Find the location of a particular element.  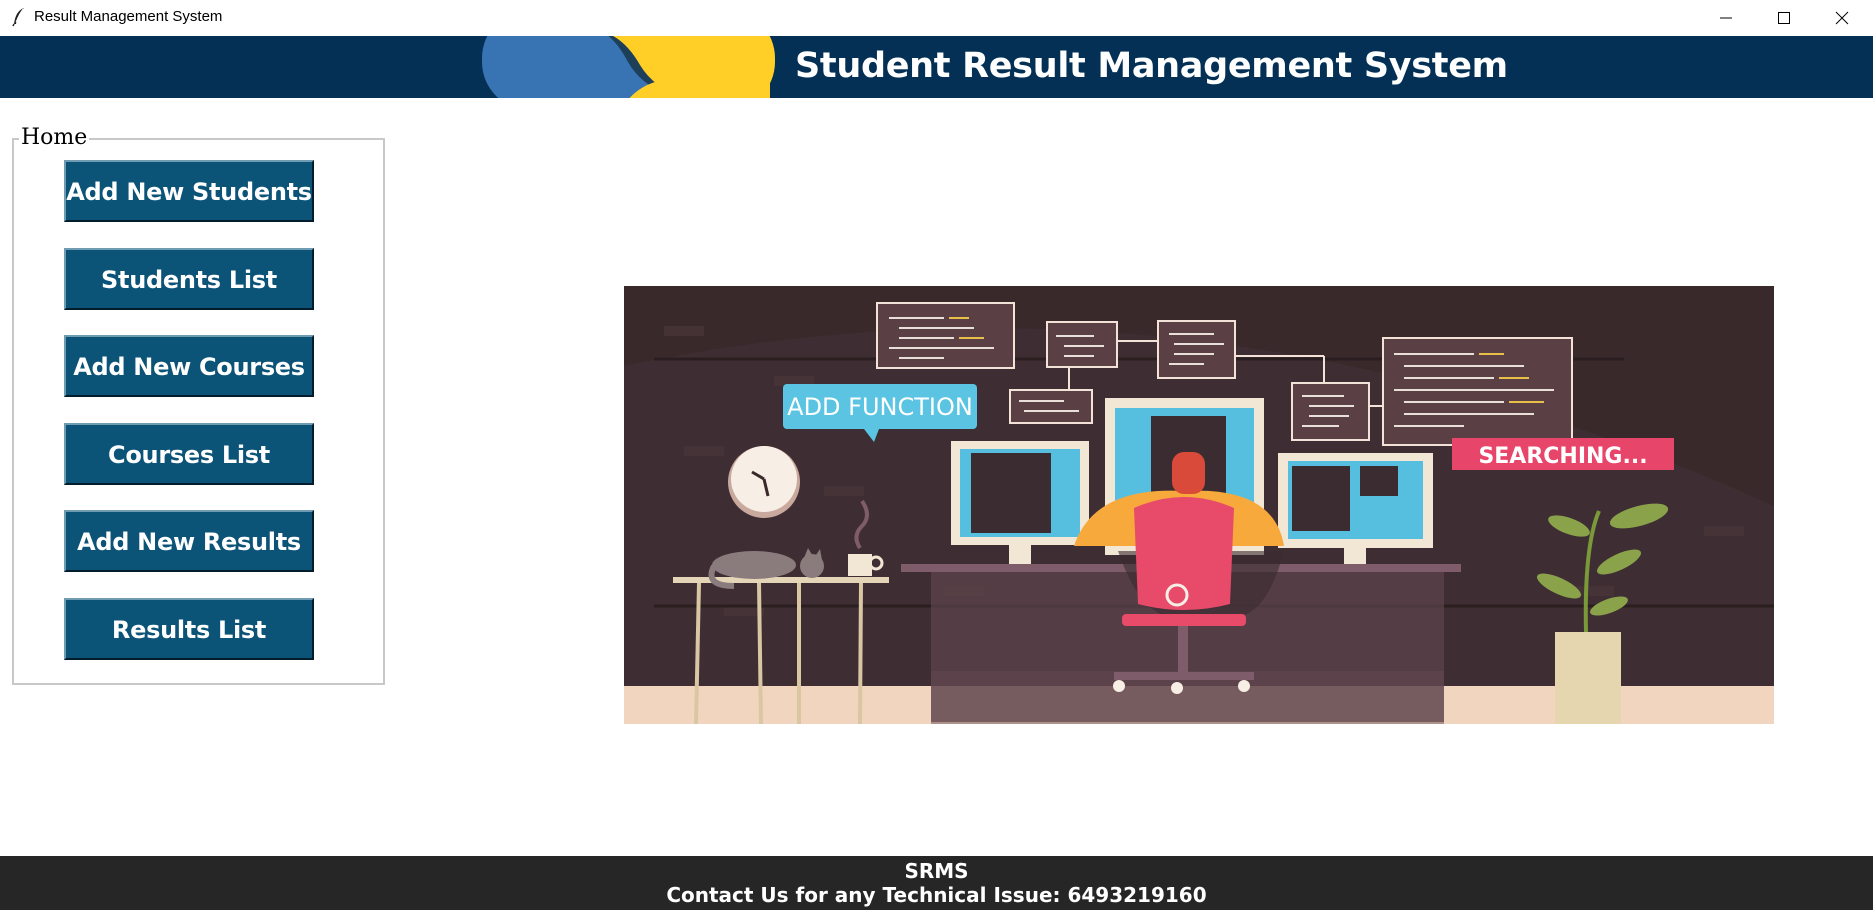

footer-title: SRMS is located at coordinates (936, 871).